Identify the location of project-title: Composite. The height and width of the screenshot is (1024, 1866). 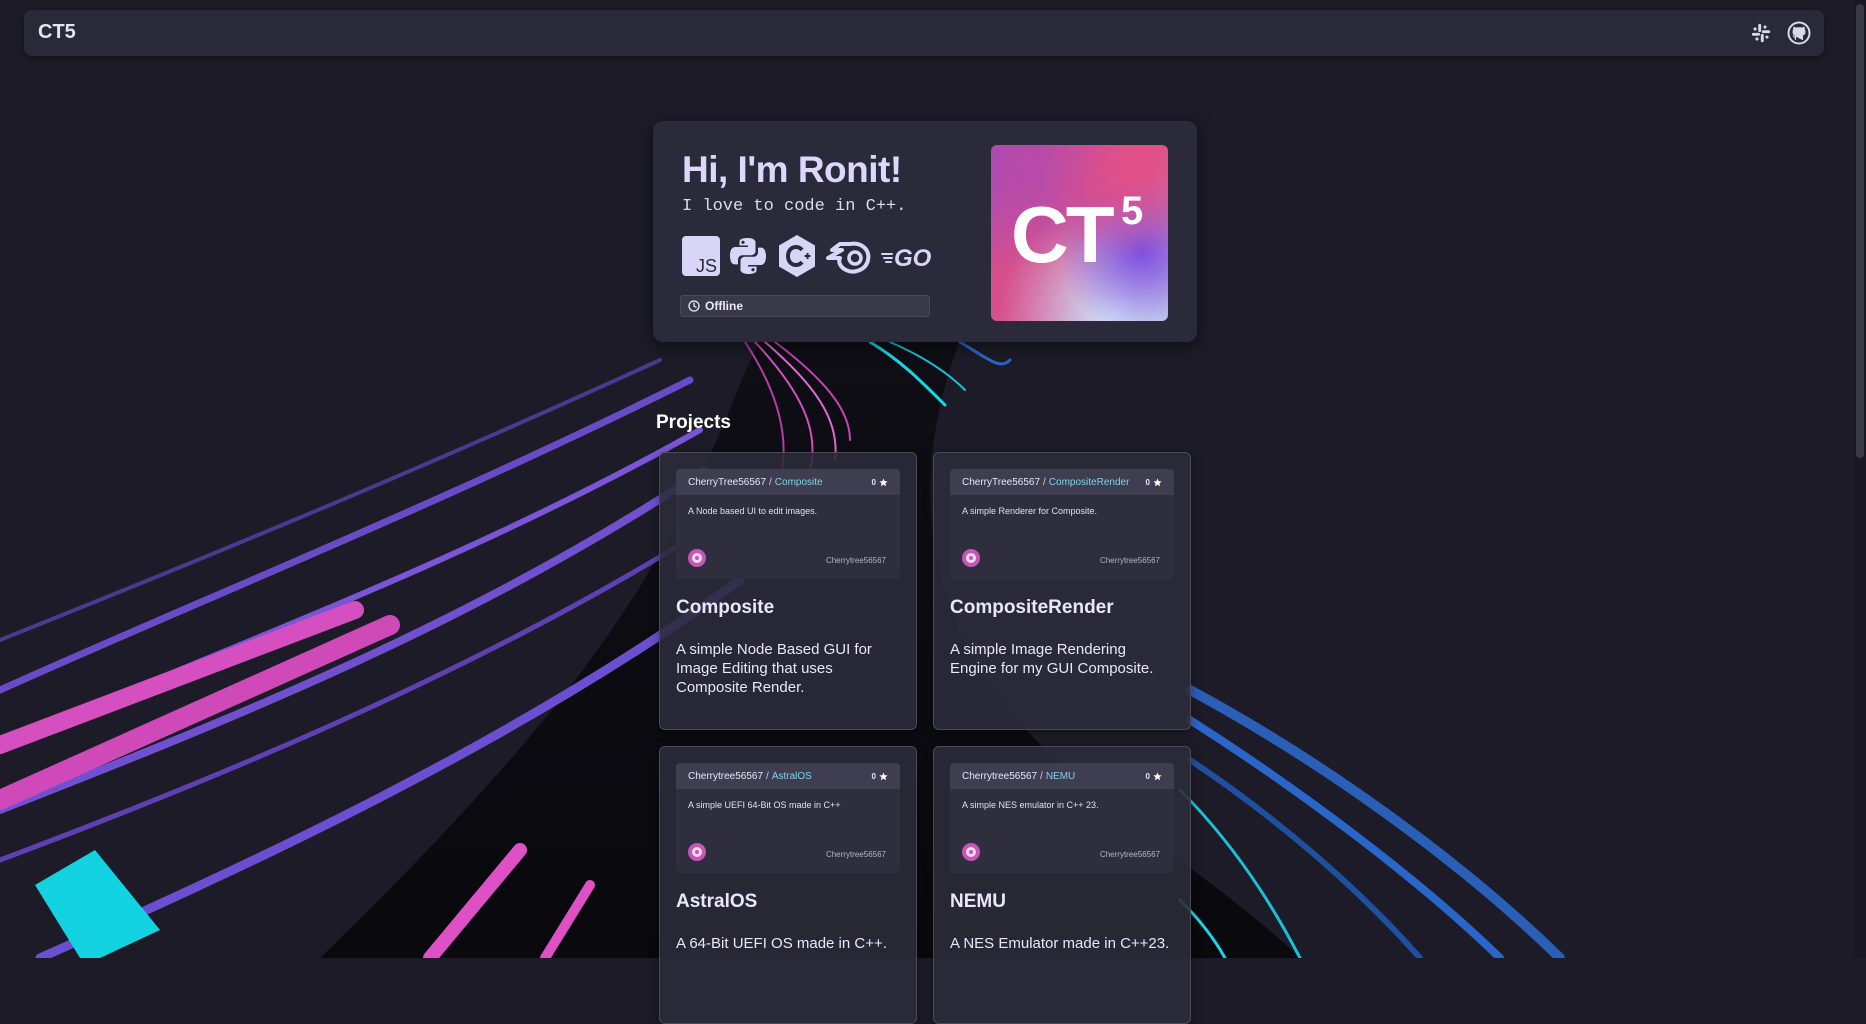
(725, 607).